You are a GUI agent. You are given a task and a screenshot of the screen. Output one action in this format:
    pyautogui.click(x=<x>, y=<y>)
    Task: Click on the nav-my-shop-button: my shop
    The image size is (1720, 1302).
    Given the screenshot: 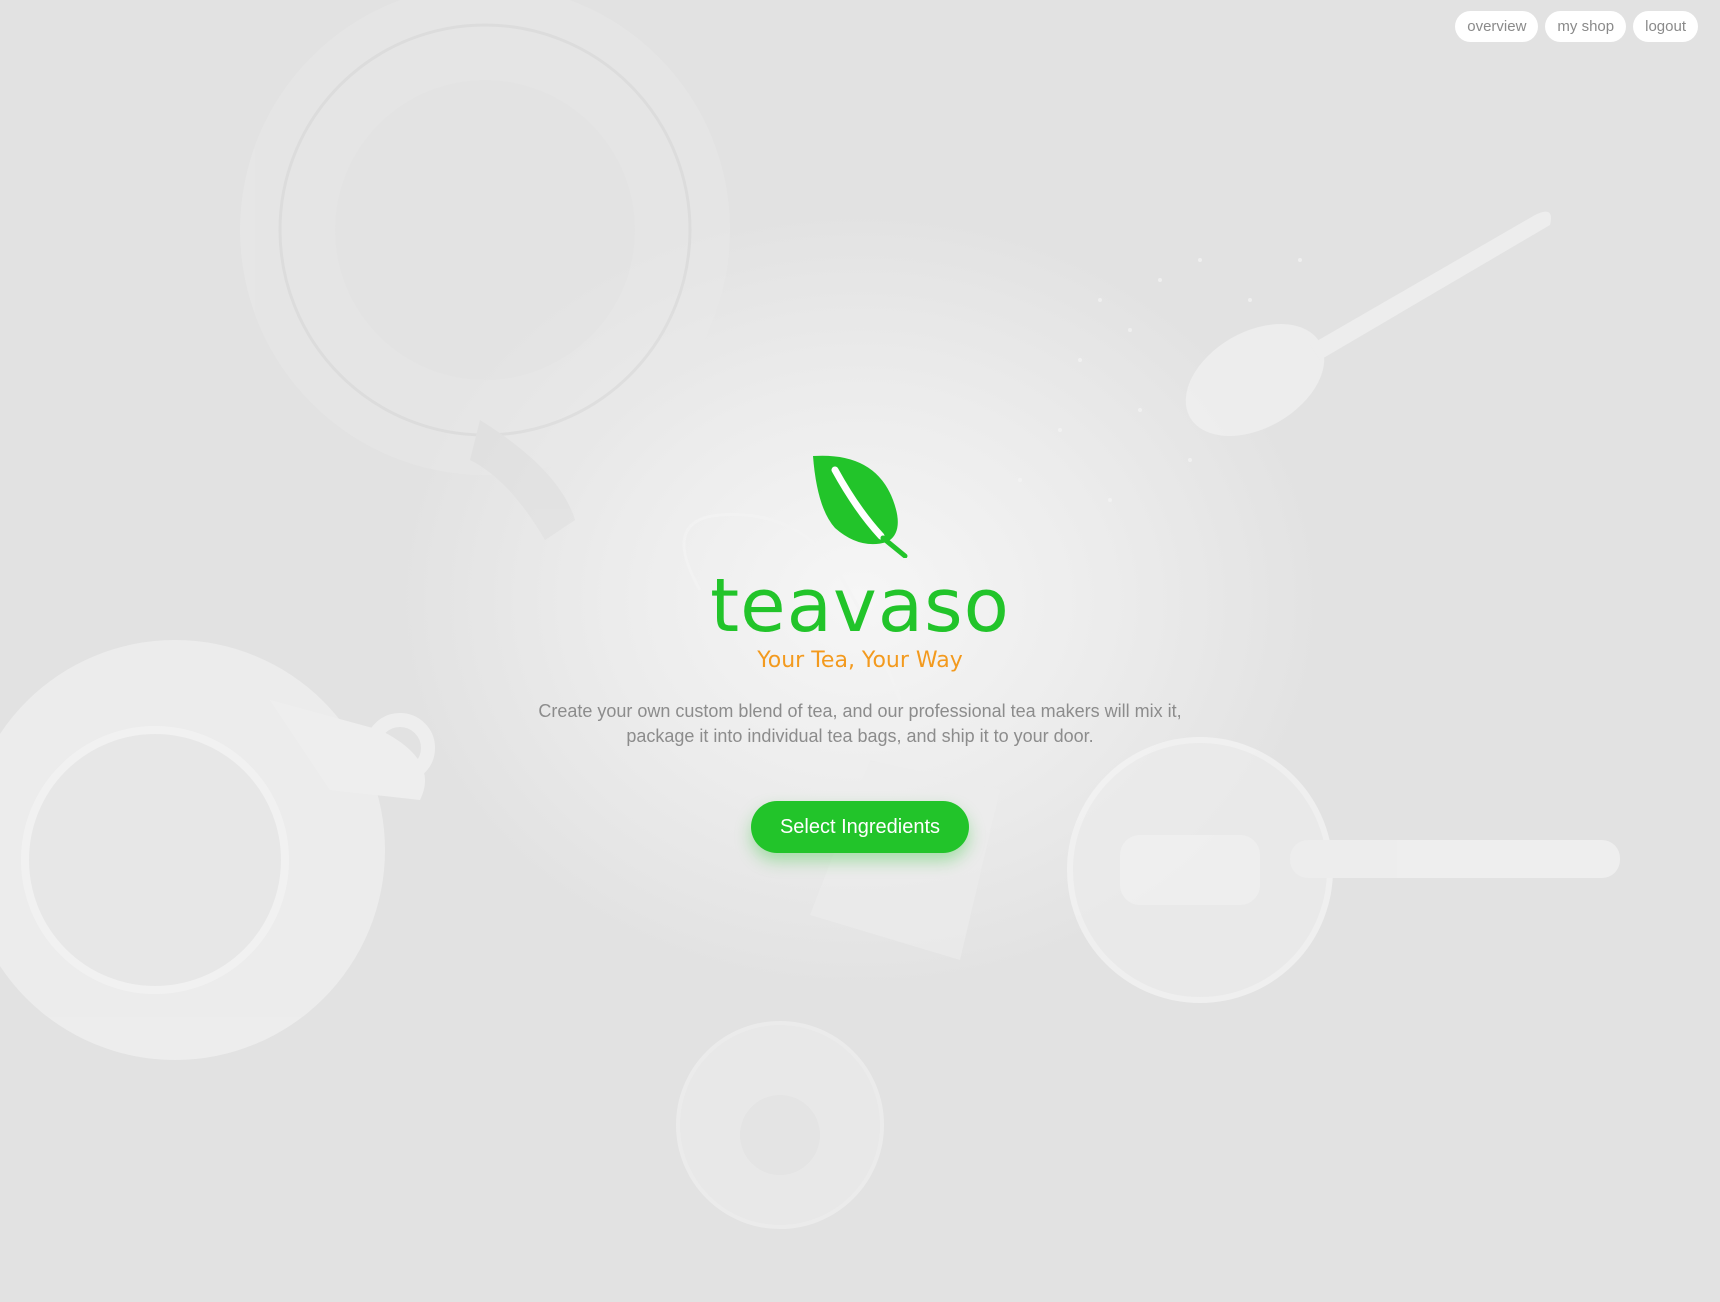 What is the action you would take?
    pyautogui.click(x=1586, y=26)
    